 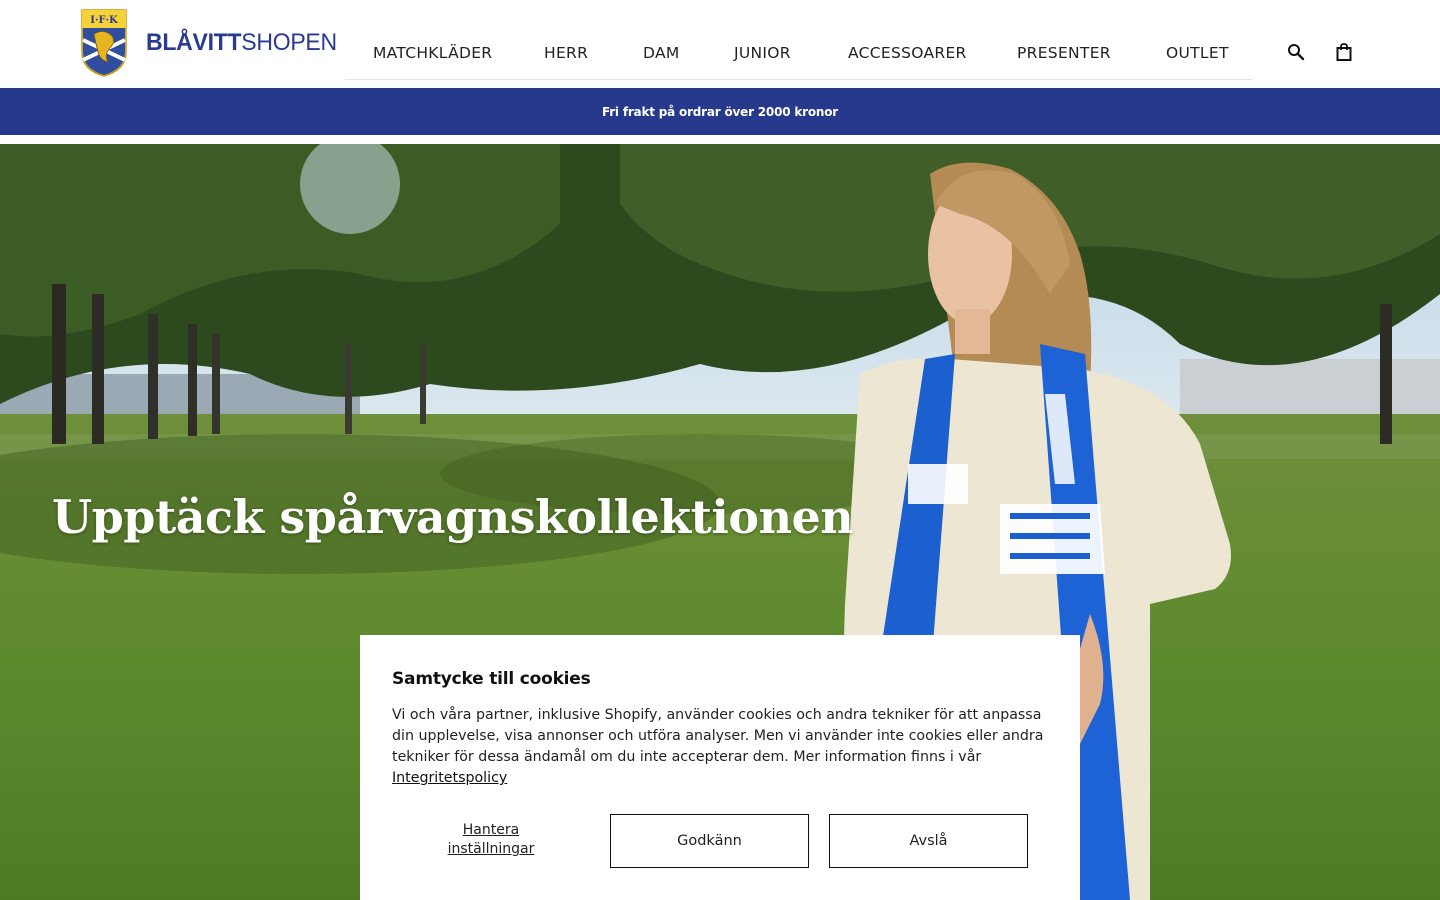 I want to click on decline-cookies-button: Avslå, so click(x=928, y=841).